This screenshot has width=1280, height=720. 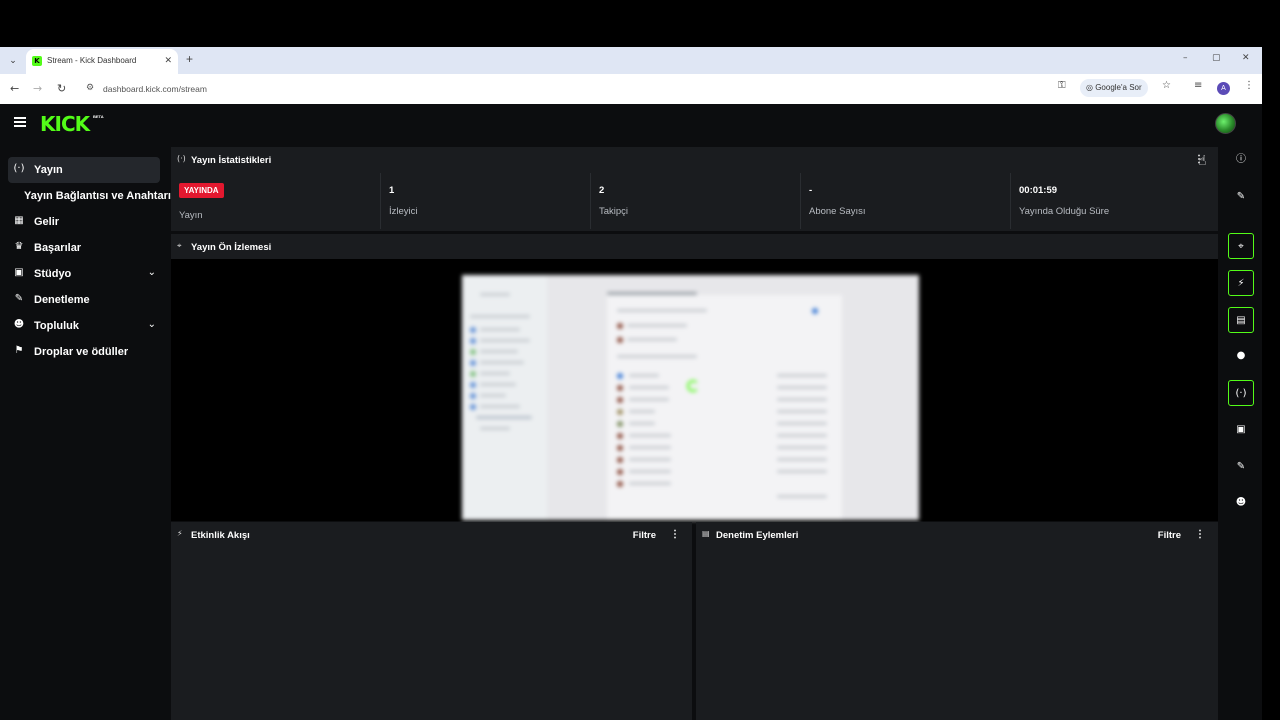 I want to click on forward-button: →, so click(x=37, y=88).